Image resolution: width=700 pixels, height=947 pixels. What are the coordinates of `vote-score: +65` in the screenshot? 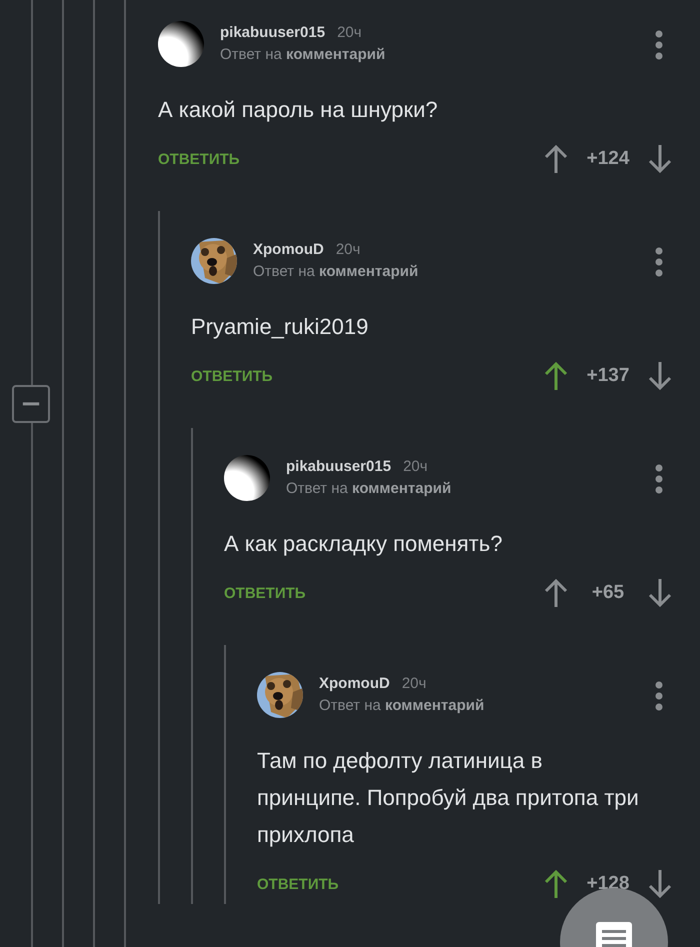 It's located at (608, 593).